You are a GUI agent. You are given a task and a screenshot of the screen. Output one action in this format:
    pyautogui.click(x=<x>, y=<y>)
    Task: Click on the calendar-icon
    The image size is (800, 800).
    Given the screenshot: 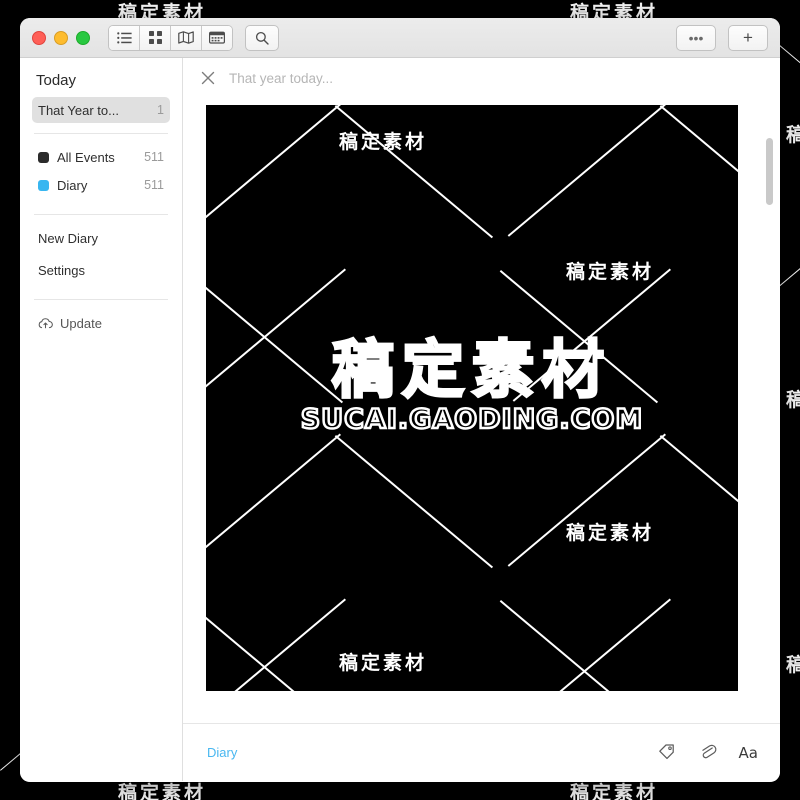 What is the action you would take?
    pyautogui.click(x=217, y=37)
    